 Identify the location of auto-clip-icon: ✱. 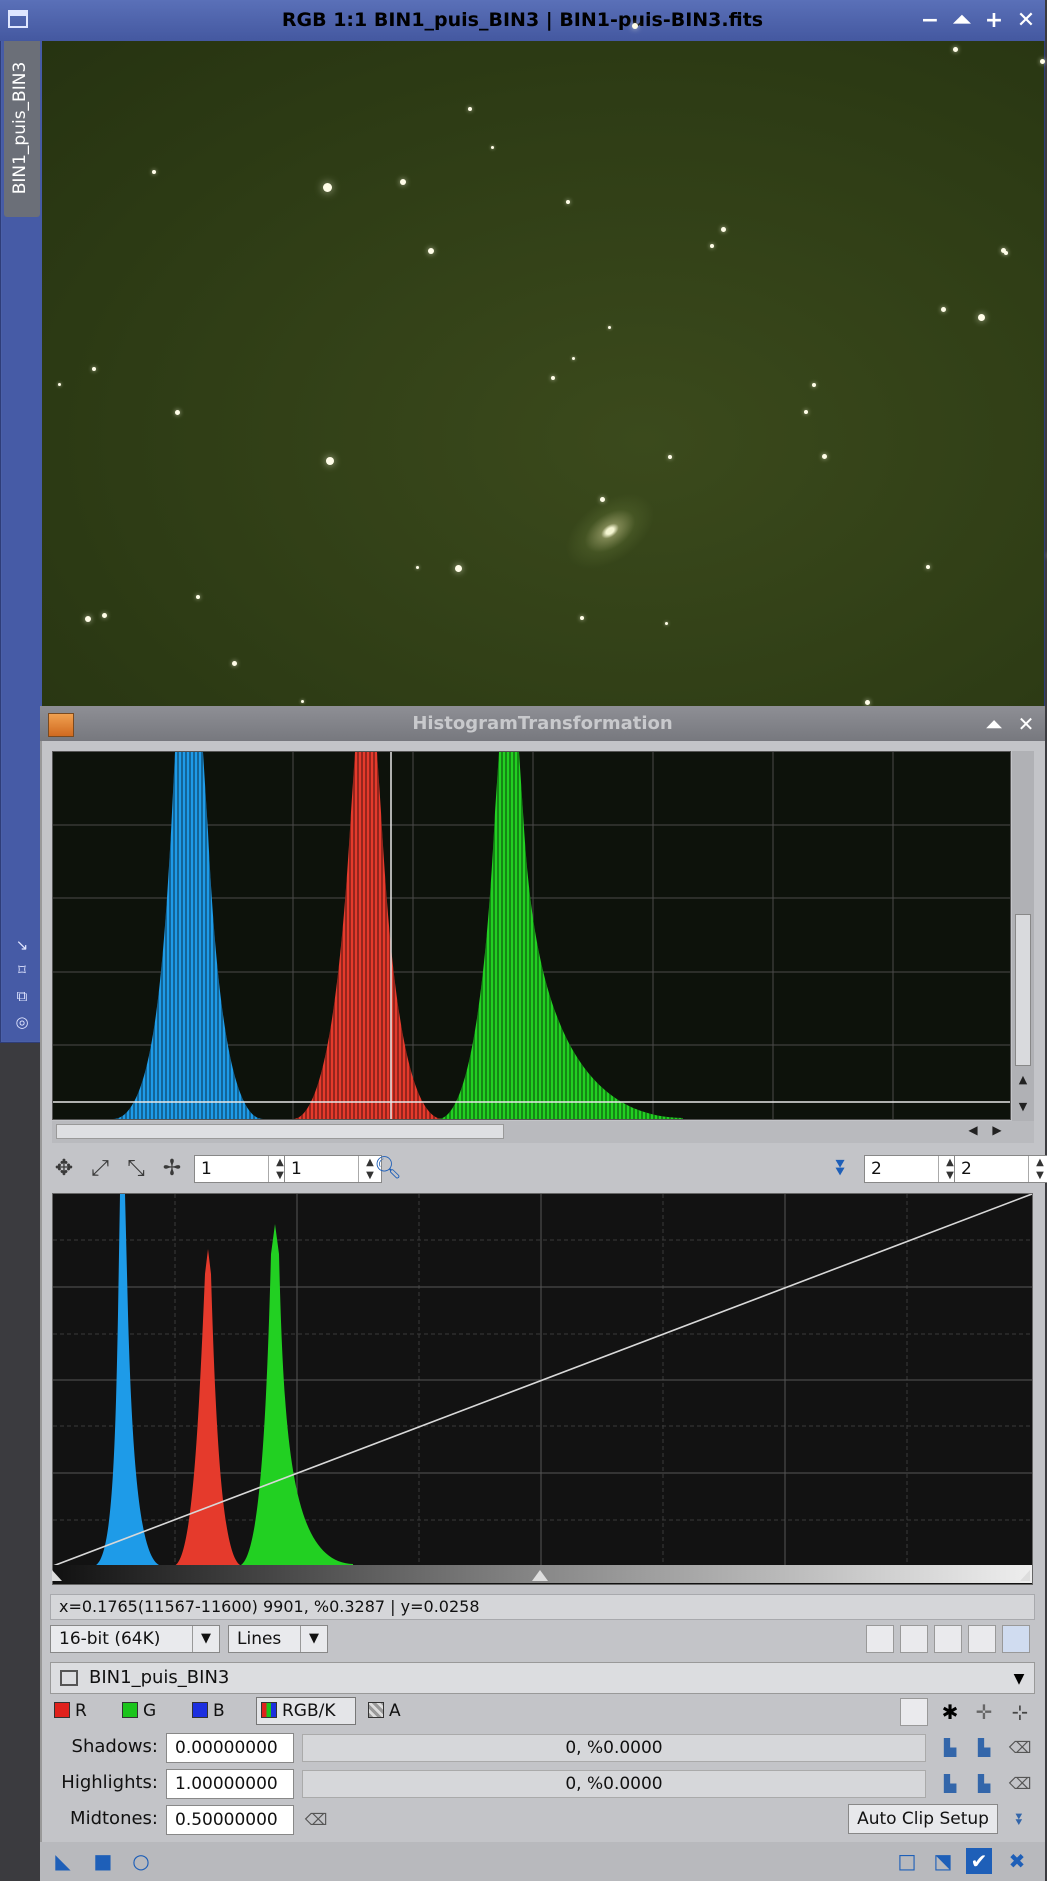
(950, 1712).